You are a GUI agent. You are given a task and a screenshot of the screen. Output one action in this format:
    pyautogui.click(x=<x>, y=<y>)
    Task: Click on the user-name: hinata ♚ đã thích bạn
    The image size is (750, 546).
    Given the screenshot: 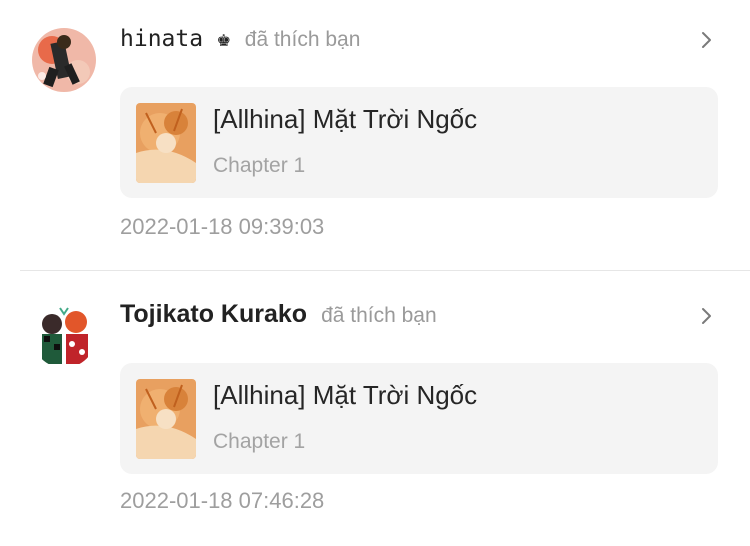 What is the action you would take?
    pyautogui.click(x=240, y=39)
    